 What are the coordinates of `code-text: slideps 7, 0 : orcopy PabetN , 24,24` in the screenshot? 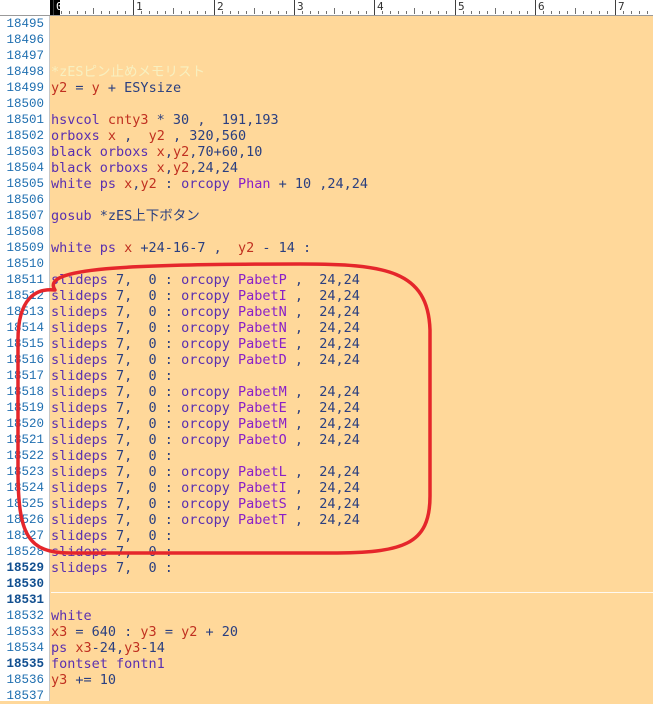 It's located at (205, 328).